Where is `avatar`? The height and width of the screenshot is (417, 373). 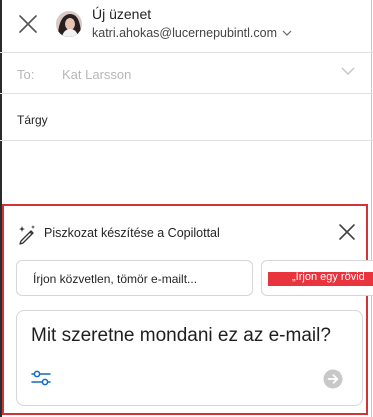
avatar is located at coordinates (69, 24).